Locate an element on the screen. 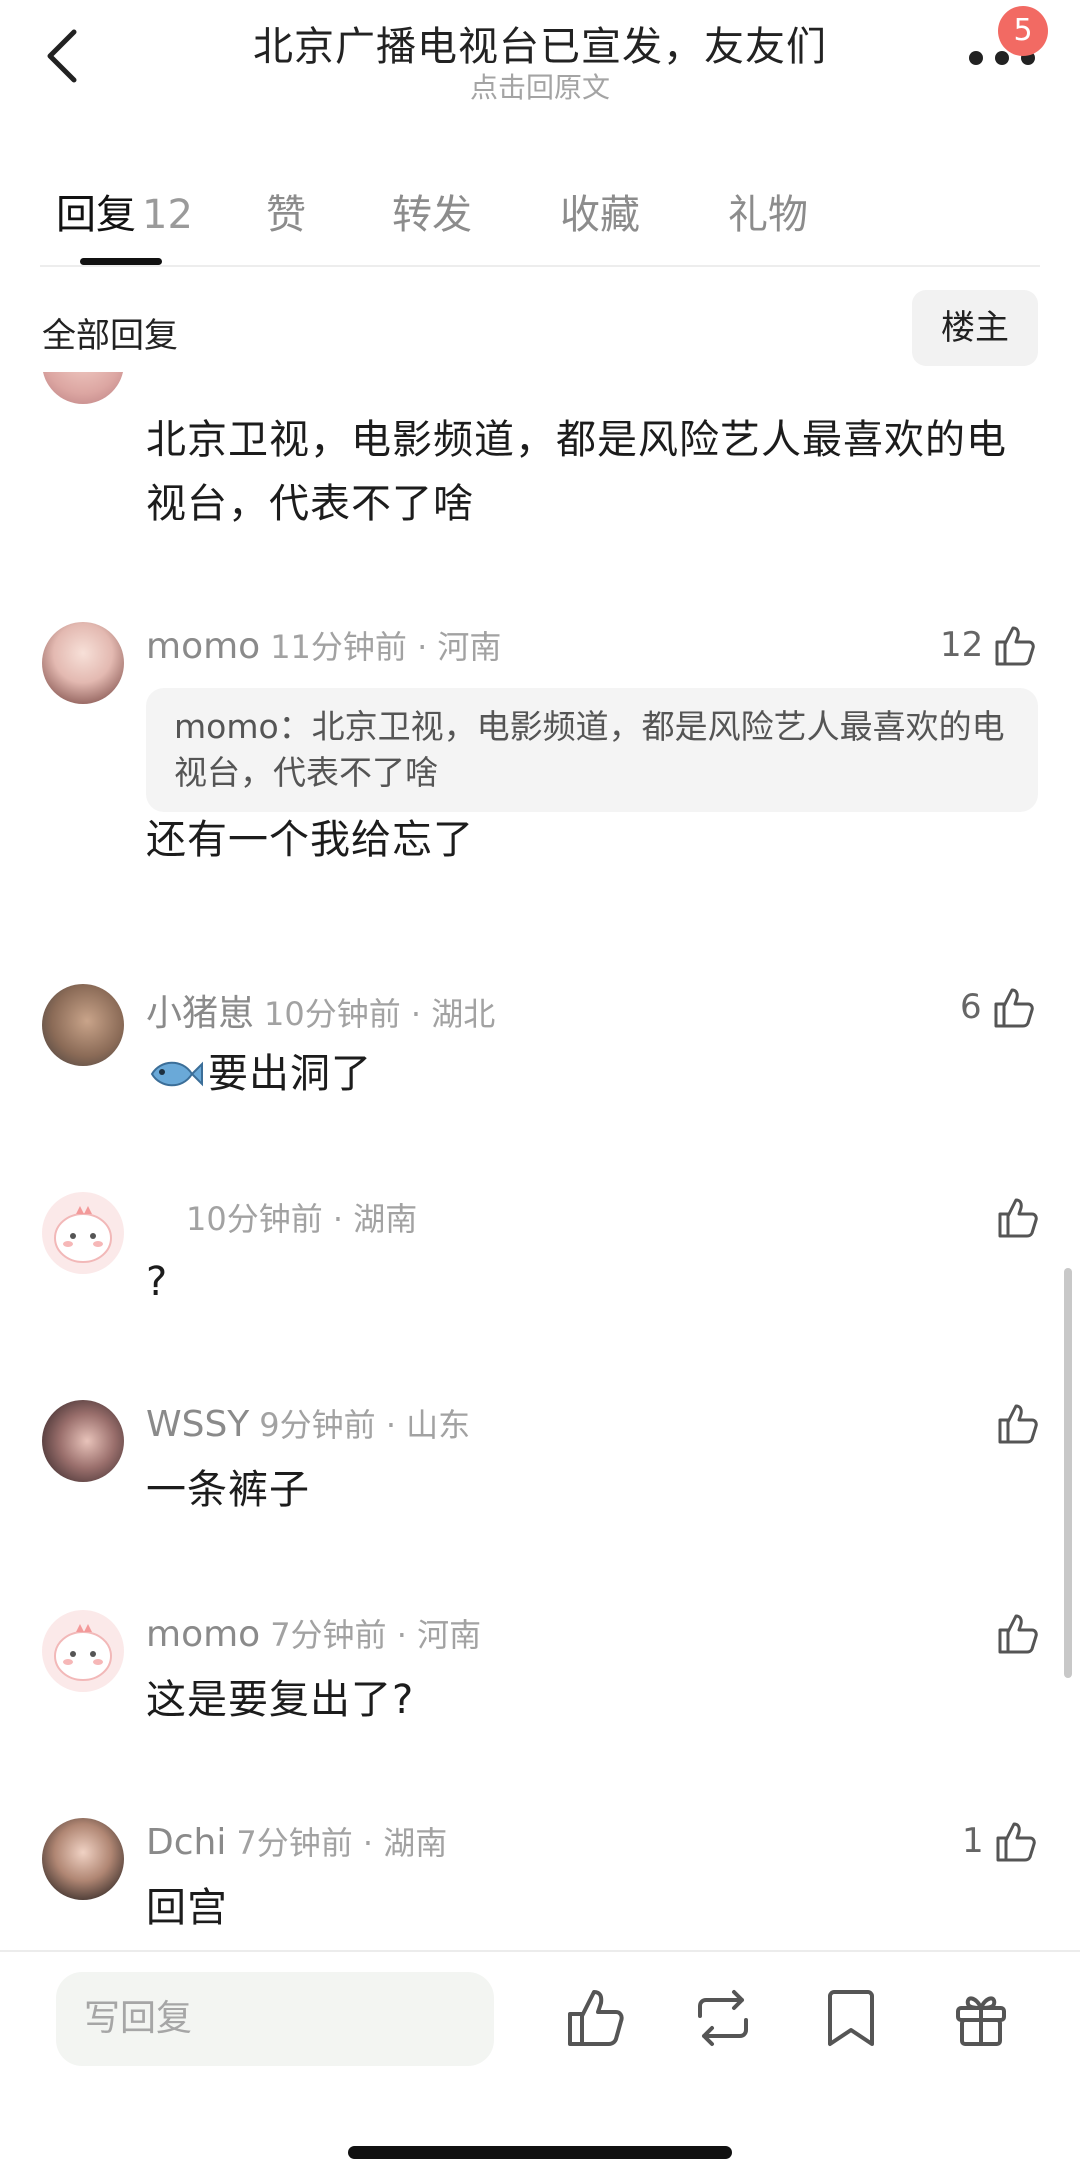 The height and width of the screenshot is (2180, 1080). comment-meta: 7分钟前 · 湖南 is located at coordinates (342, 1843).